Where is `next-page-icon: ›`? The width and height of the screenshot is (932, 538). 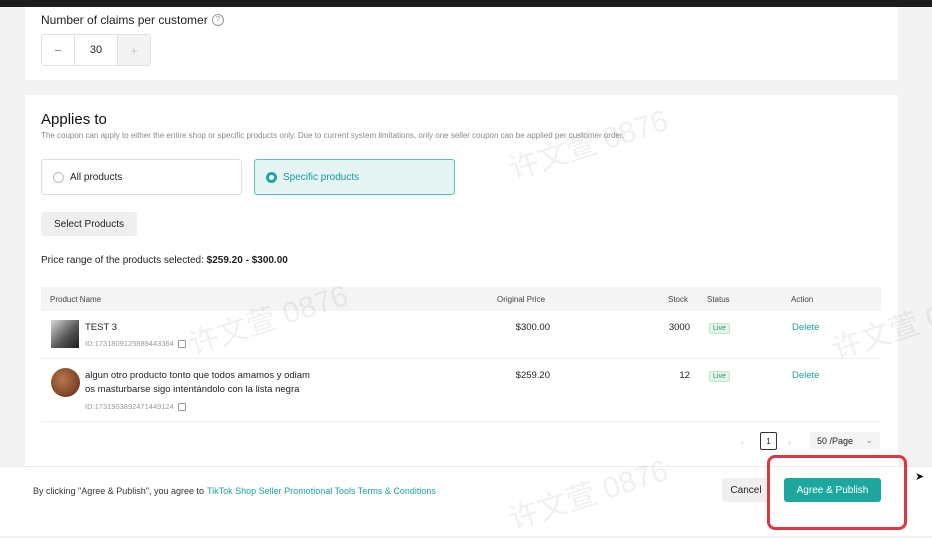 next-page-icon: › is located at coordinates (789, 442).